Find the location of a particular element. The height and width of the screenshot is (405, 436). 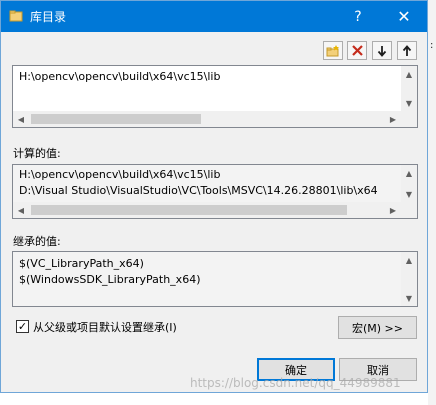

computed-line: H:\opencv\opencv\build\x64\vc15\lib is located at coordinates (120, 174).